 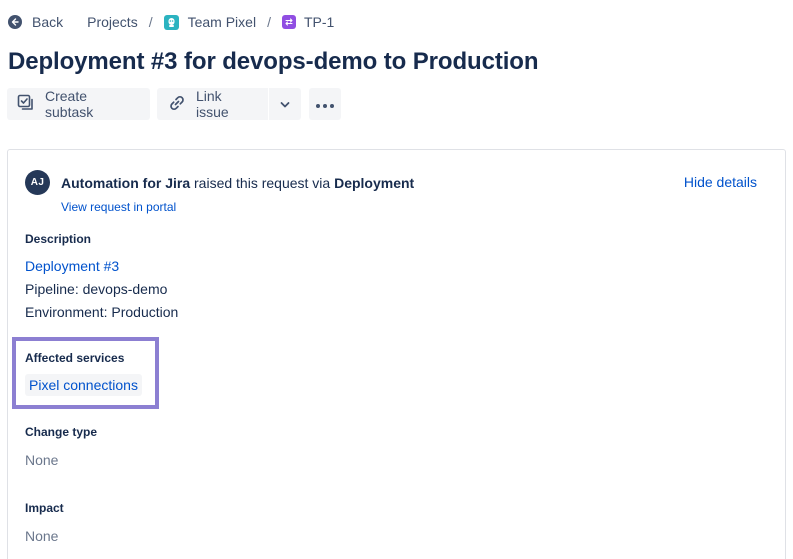 I want to click on breadcrumb: Back Projects / Team Pixel / TP-1, so click(x=171, y=22).